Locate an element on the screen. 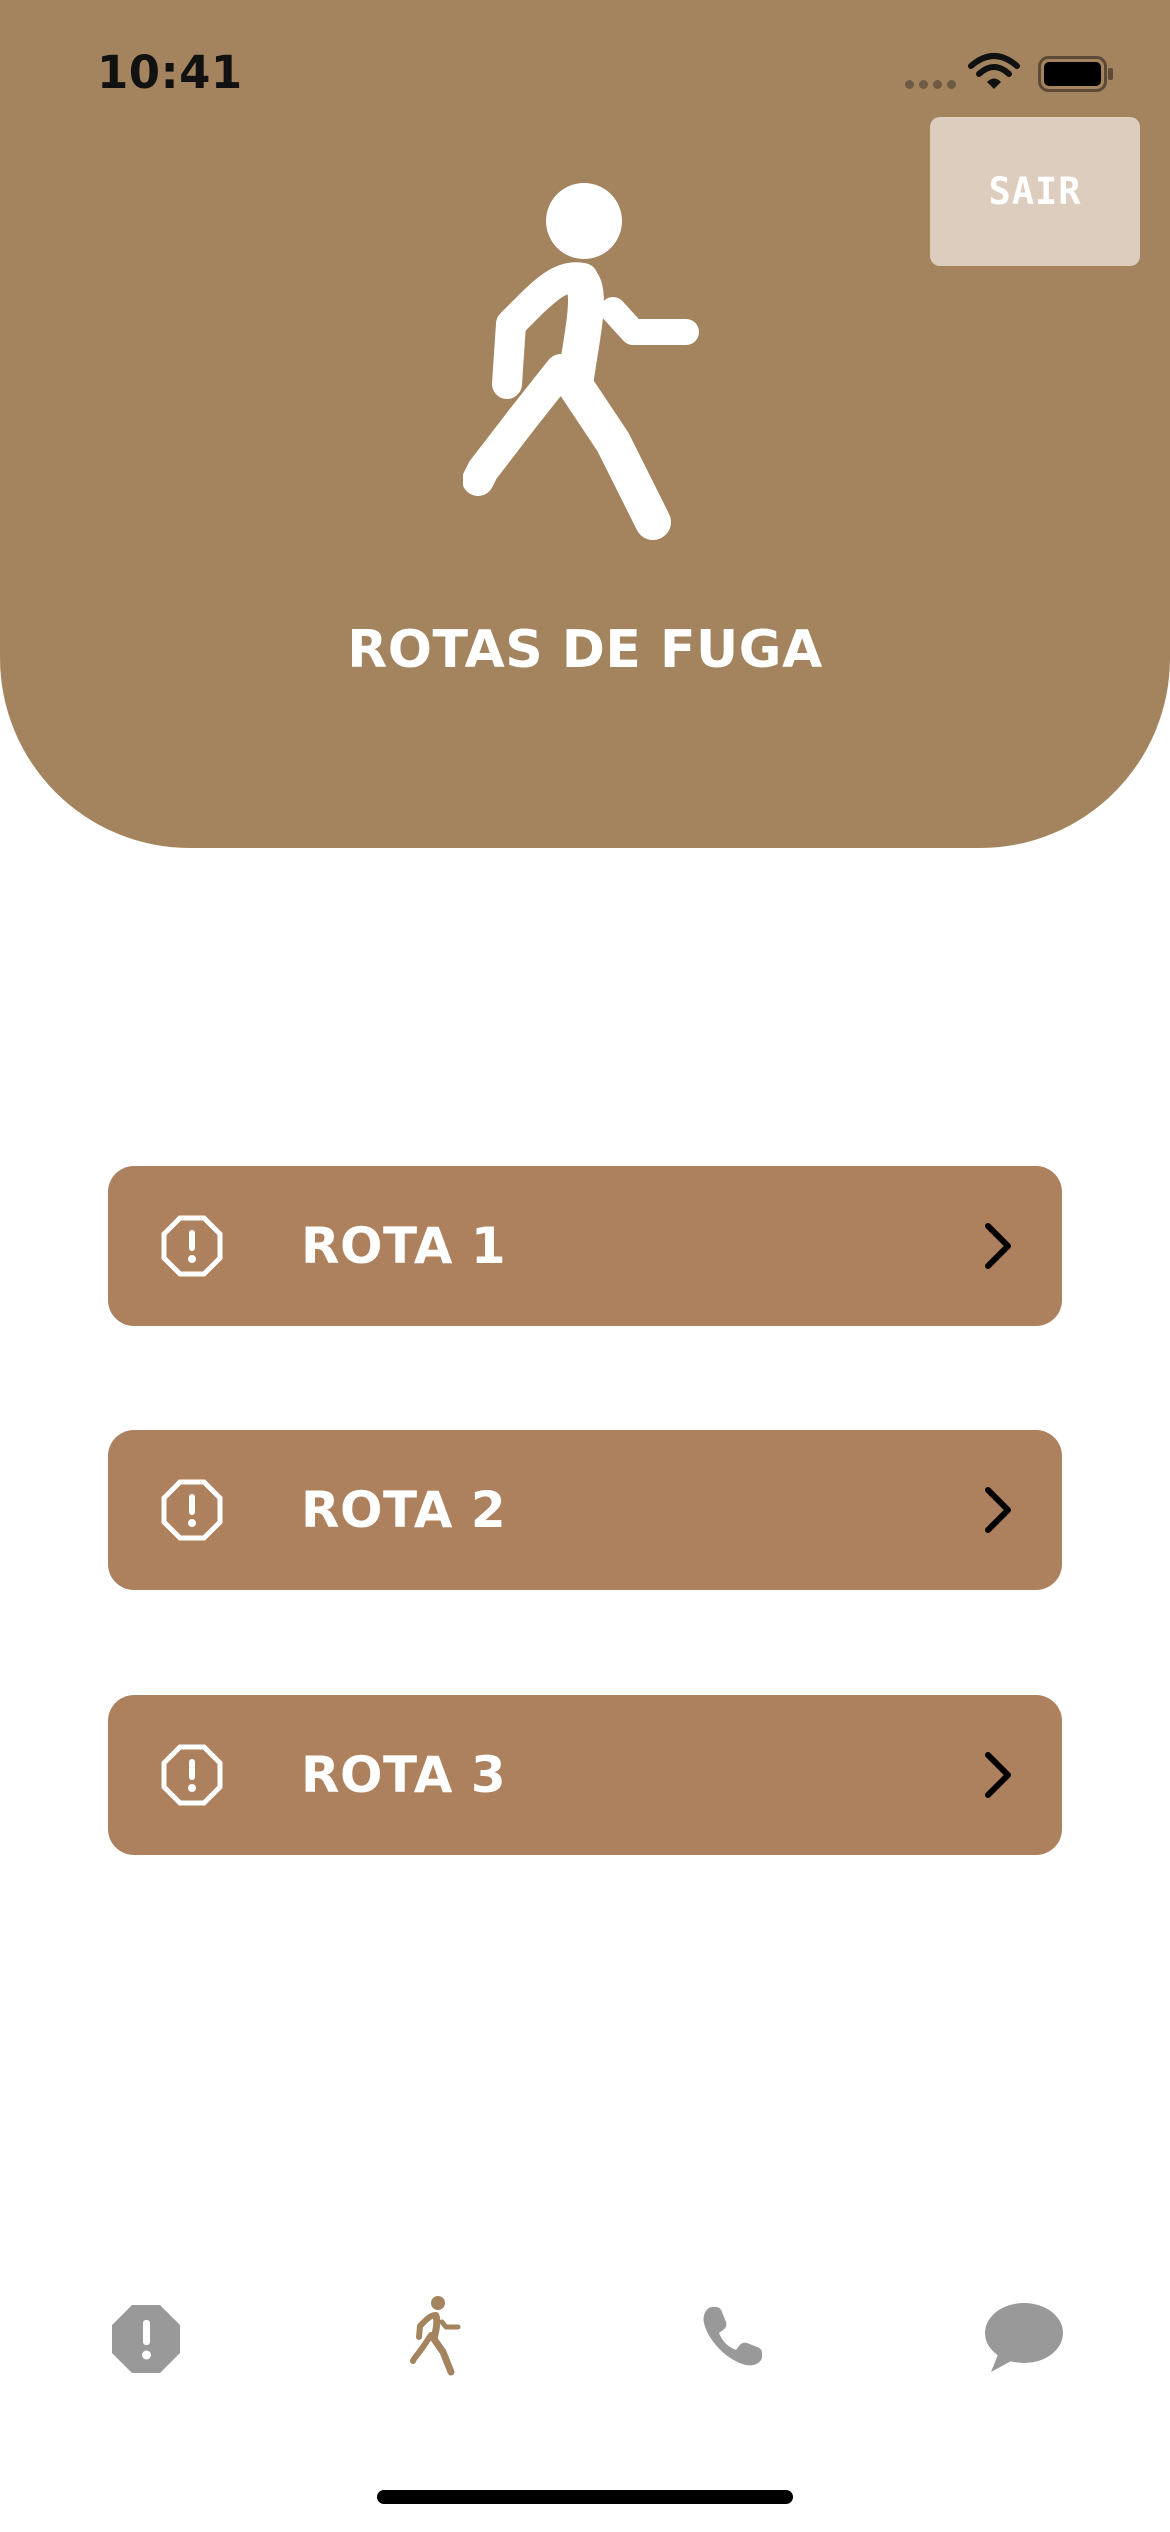 Image resolution: width=1170 pixels, height=2532 pixels. route-label: ROTA 2 is located at coordinates (404, 1510).